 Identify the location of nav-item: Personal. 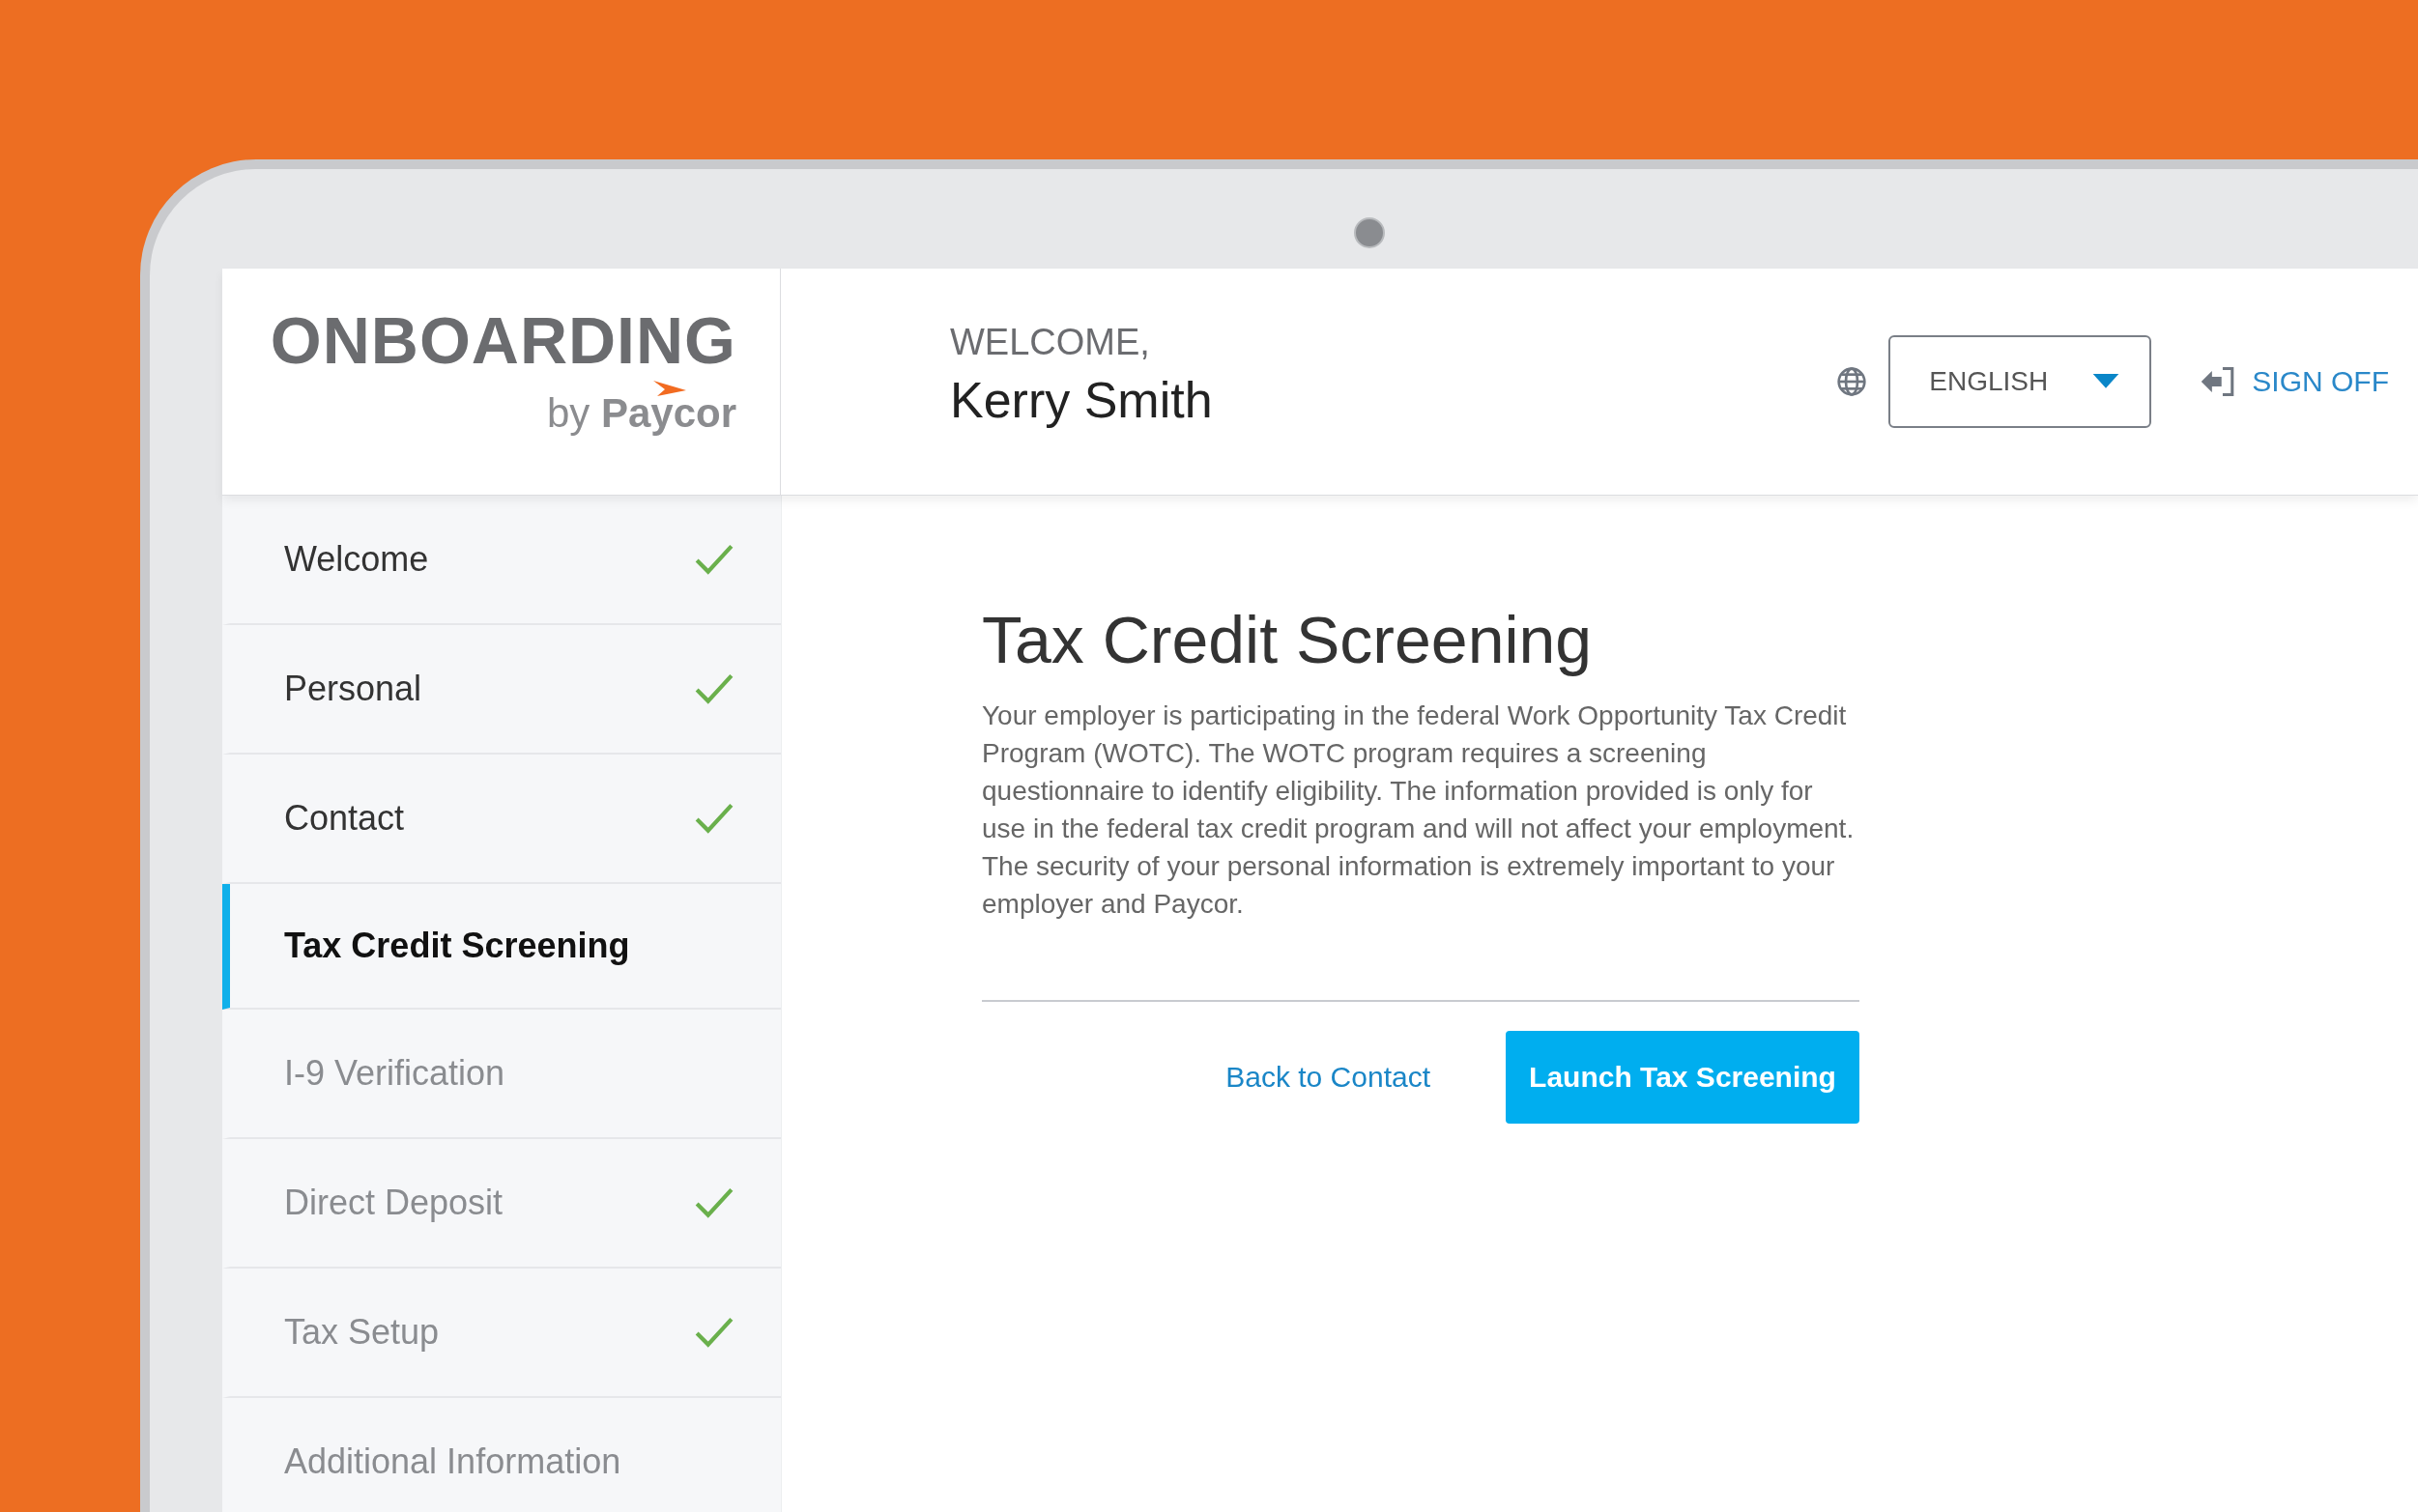
(502, 690).